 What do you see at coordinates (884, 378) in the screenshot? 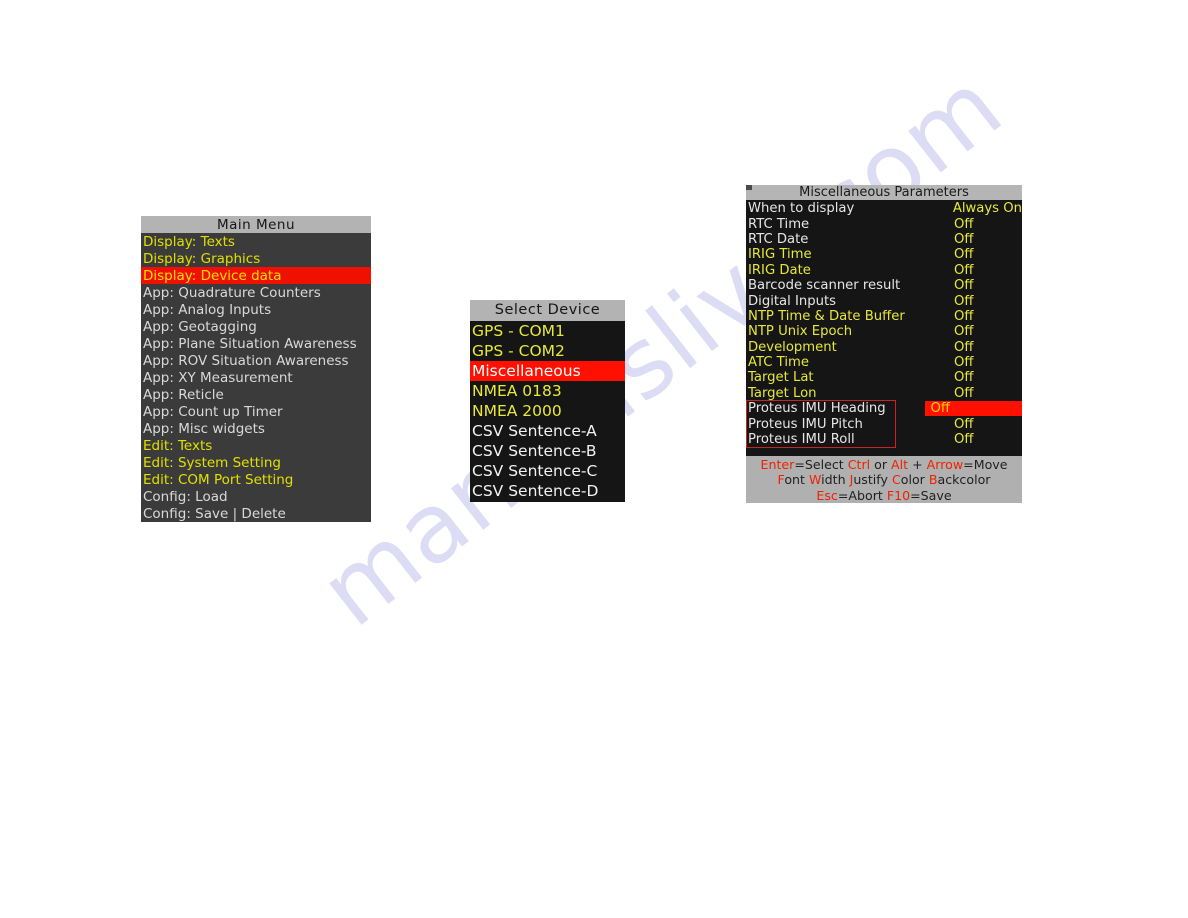
I see `misc-param-row: Target Lat Off` at bounding box center [884, 378].